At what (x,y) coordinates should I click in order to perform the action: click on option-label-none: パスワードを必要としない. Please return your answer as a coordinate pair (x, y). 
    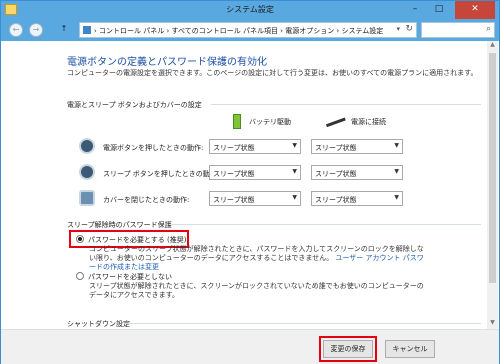
    Looking at the image, I should click on (130, 277).